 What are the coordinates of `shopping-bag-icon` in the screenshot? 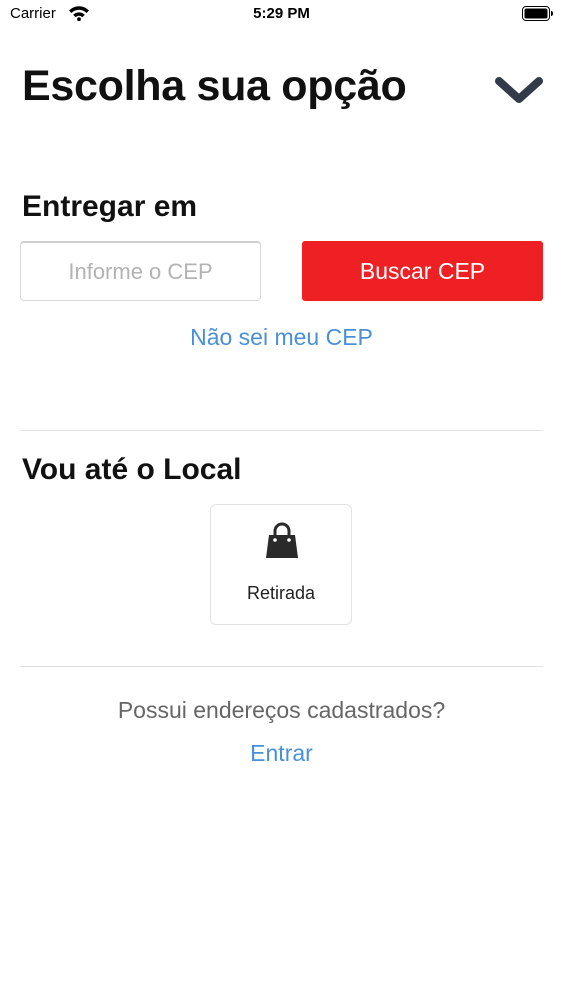 It's located at (282, 542).